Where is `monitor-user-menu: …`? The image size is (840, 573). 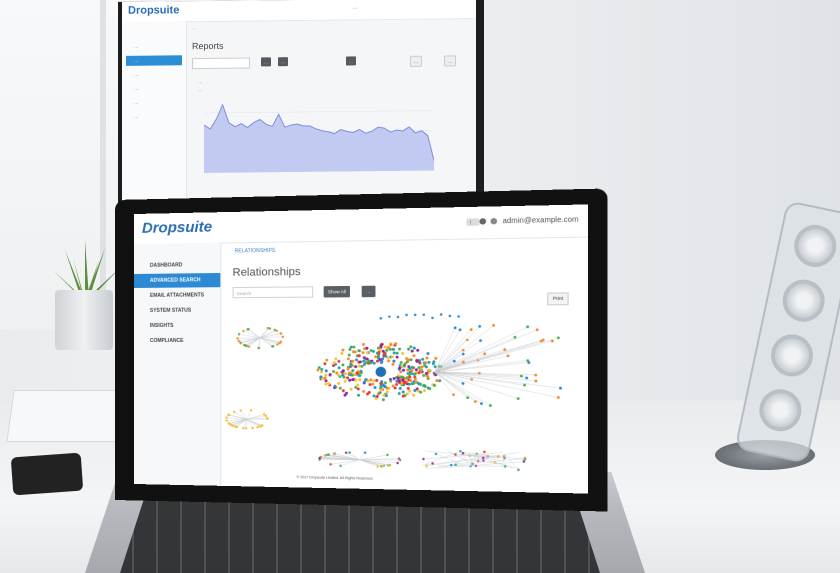
monitor-user-menu: … is located at coordinates (355, 7).